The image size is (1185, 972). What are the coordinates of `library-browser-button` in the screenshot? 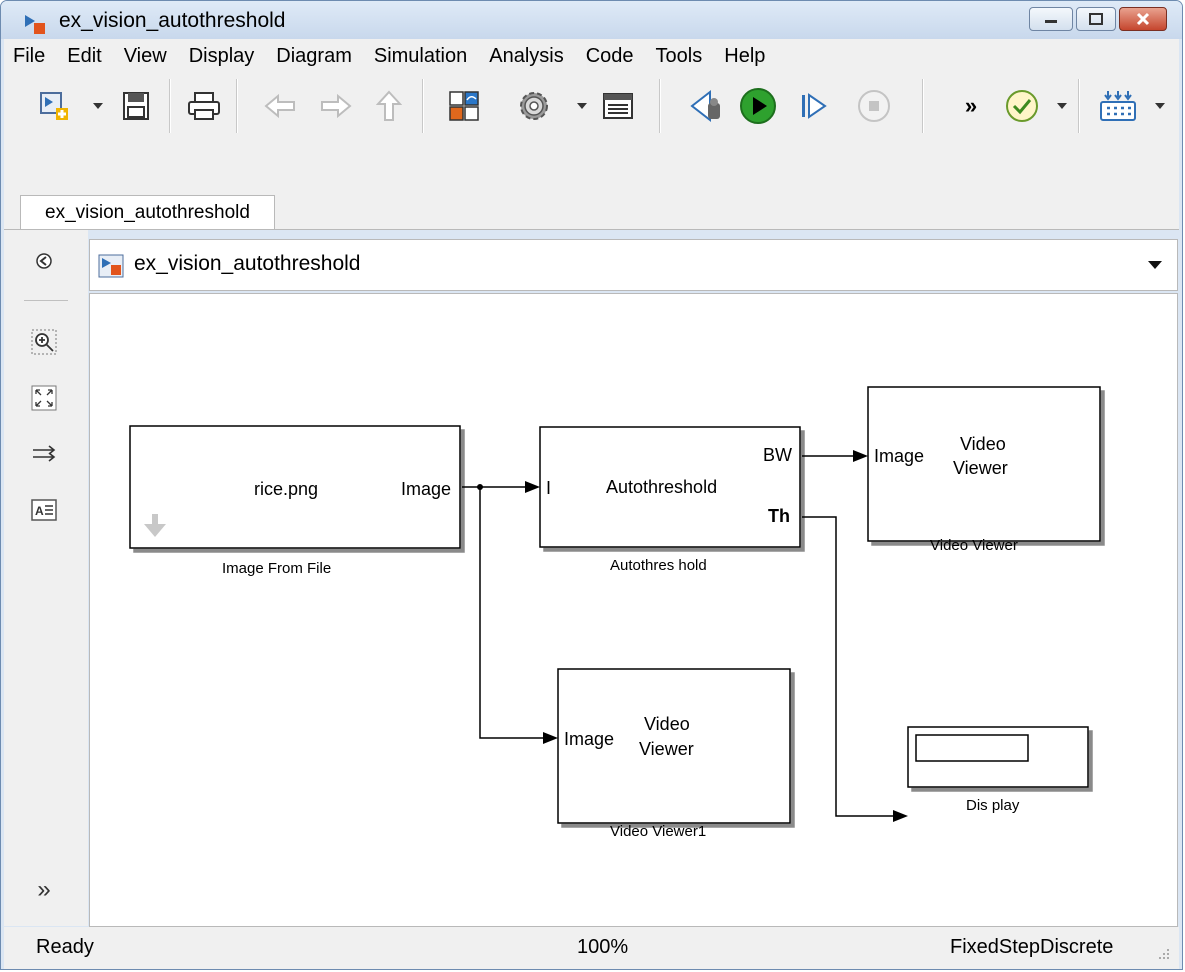 It's located at (464, 106).